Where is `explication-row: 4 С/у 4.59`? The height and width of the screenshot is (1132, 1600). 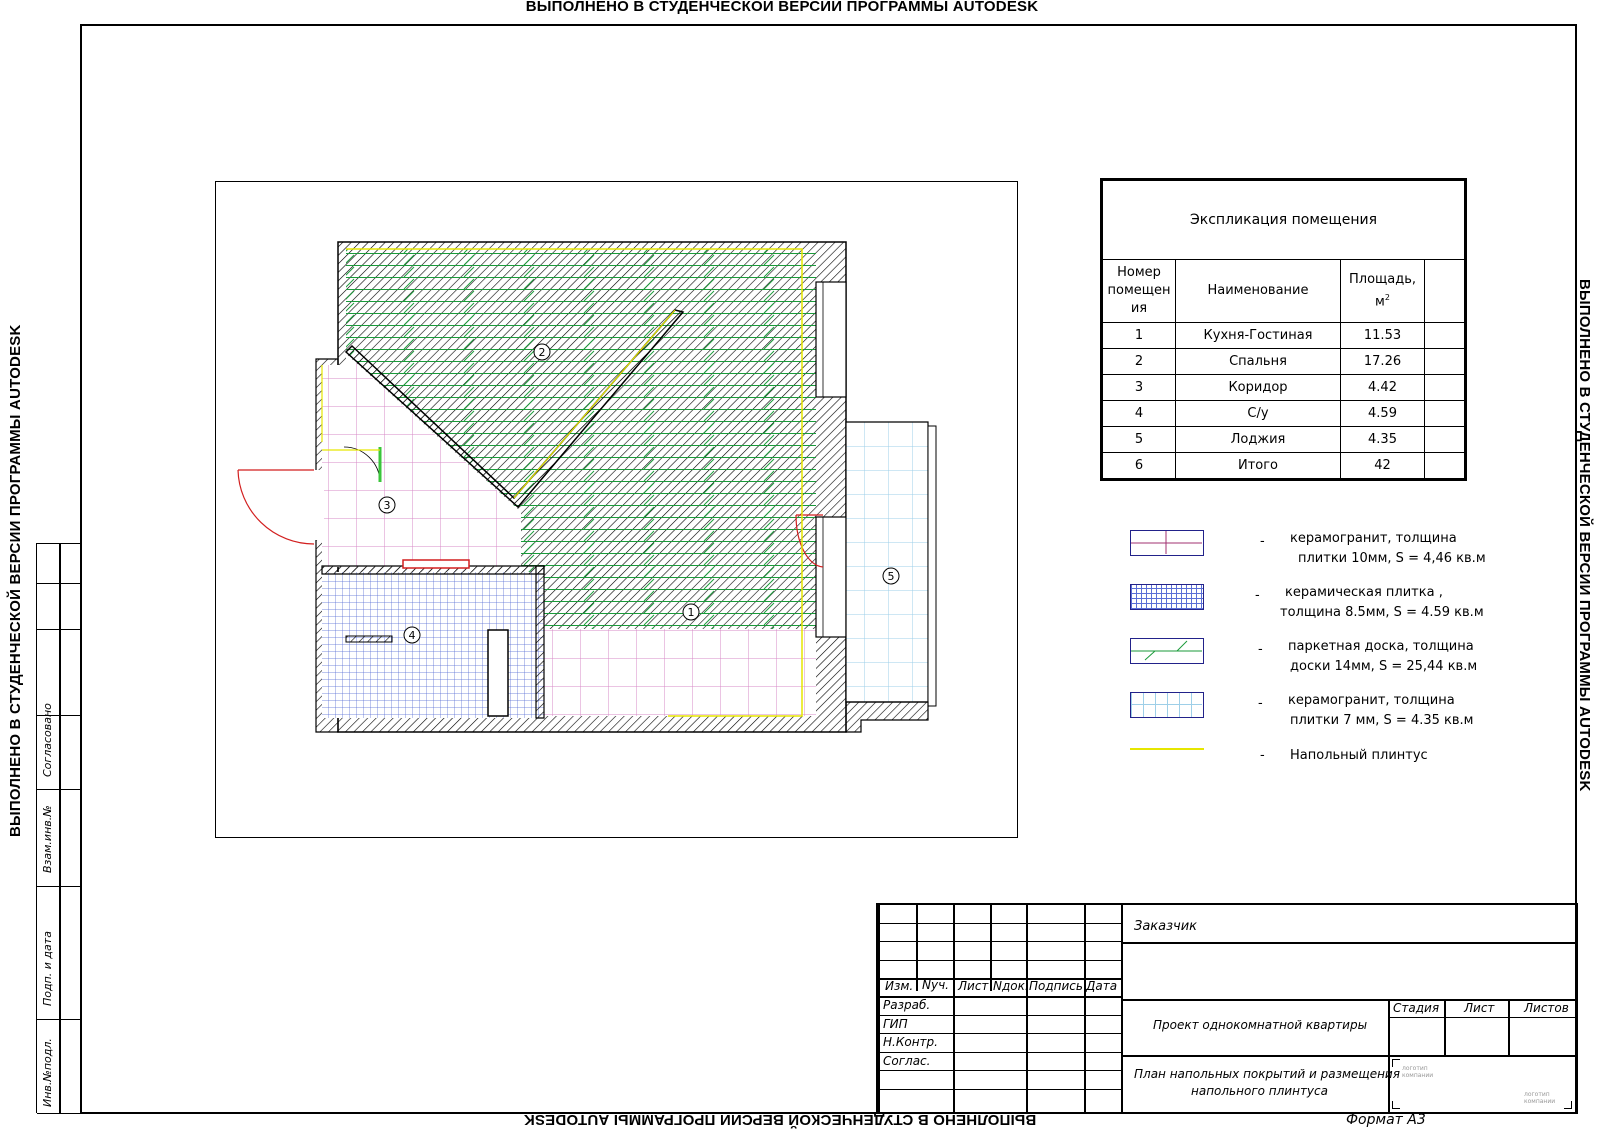 explication-row: 4 С/у 4.59 is located at coordinates (1283, 413).